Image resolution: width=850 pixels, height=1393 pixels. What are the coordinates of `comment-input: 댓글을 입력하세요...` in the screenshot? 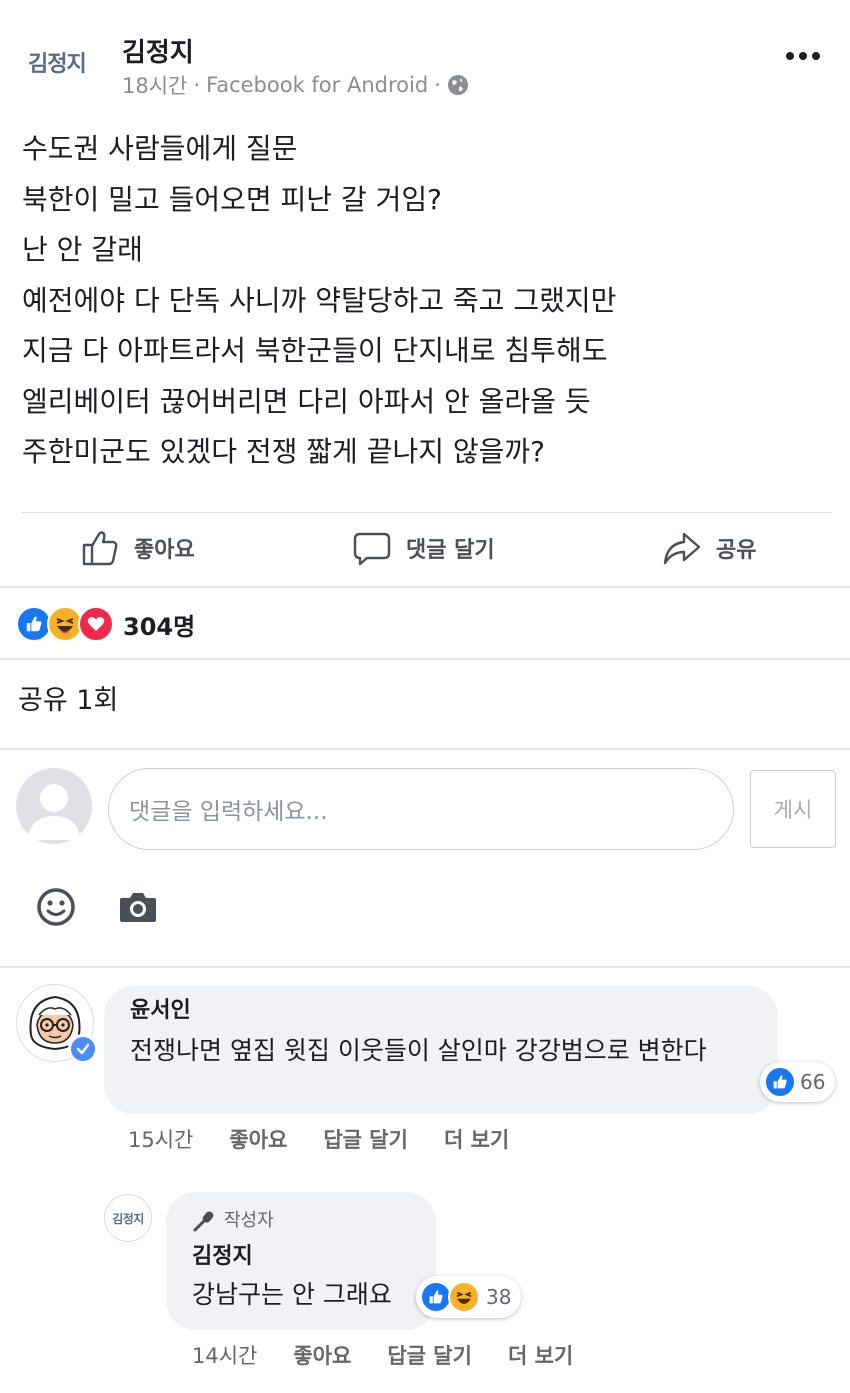 It's located at (421, 809).